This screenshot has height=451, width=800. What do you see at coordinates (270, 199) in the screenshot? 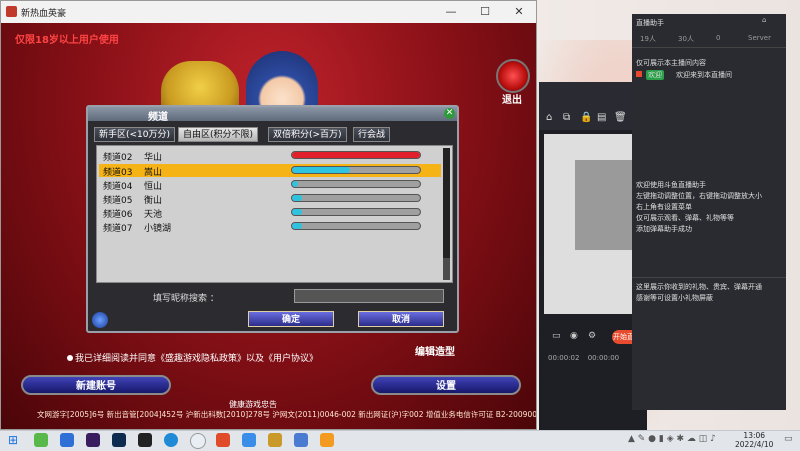
I see `channel-row: 频道05 衡山` at bounding box center [270, 199].